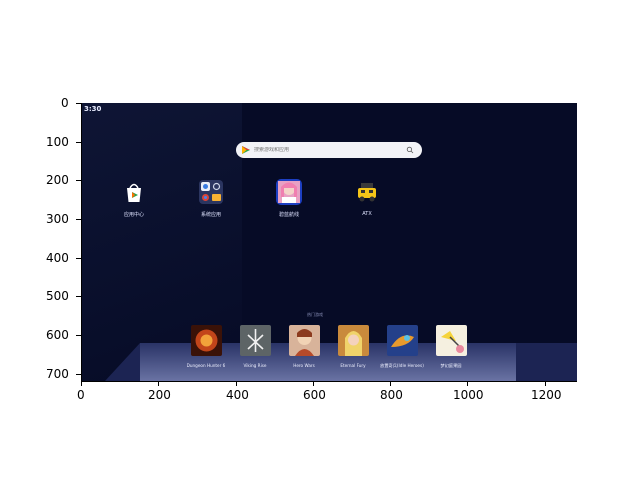 This screenshot has height=480, width=640. I want to click on x-tick-label: 800, so click(391, 395).